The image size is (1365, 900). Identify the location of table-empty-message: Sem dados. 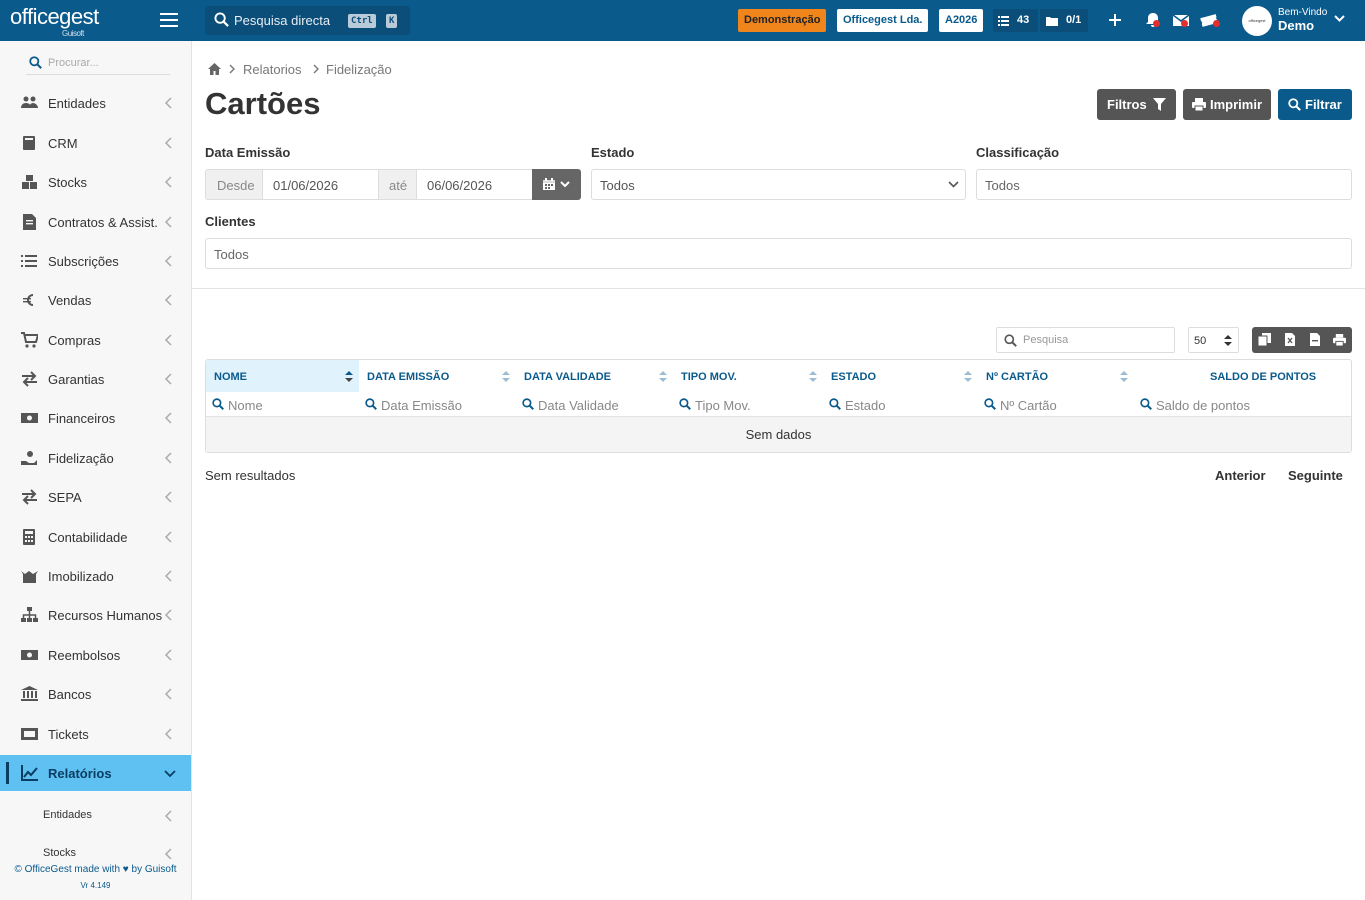
(778, 434).